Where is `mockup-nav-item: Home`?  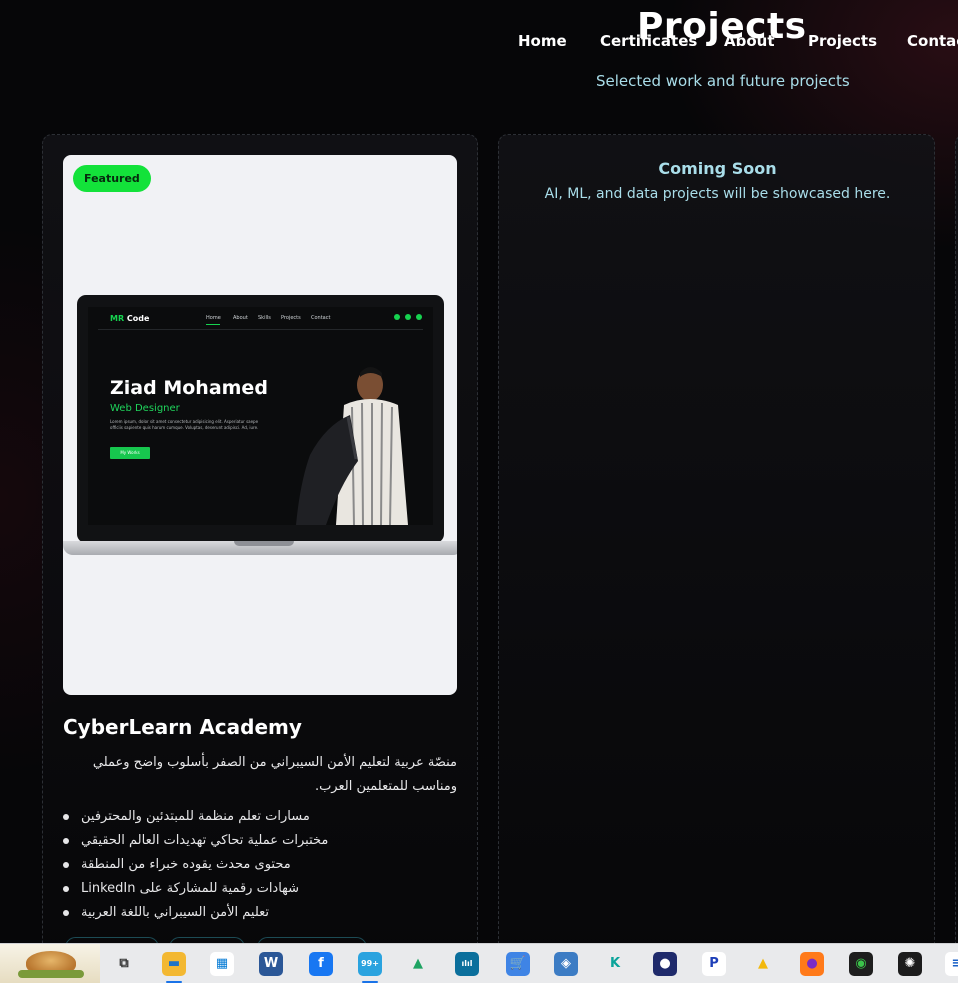 mockup-nav-item: Home is located at coordinates (213, 318).